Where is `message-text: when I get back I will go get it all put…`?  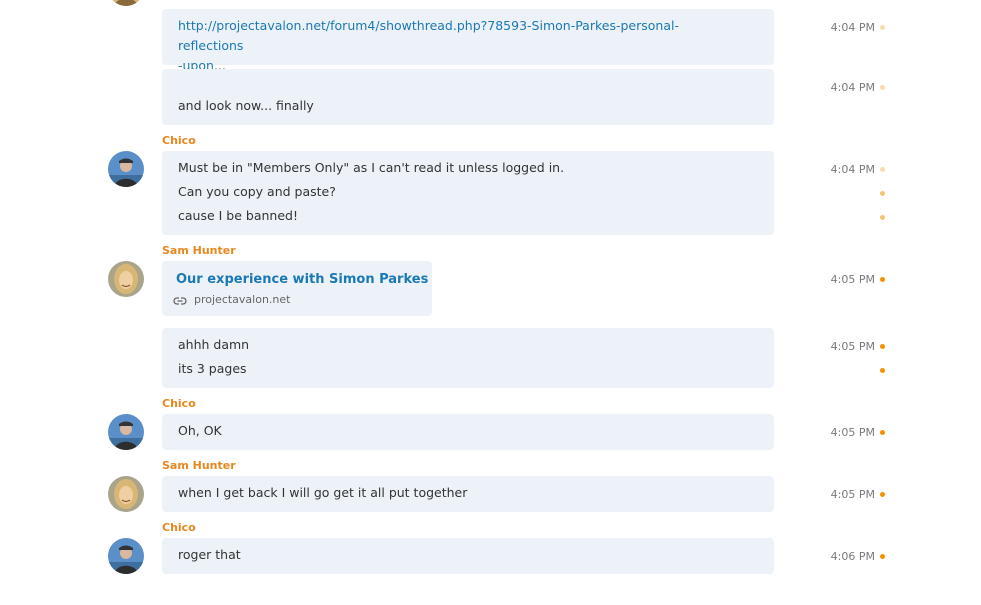
message-text: when I get back I will go get it all put… is located at coordinates (323, 492).